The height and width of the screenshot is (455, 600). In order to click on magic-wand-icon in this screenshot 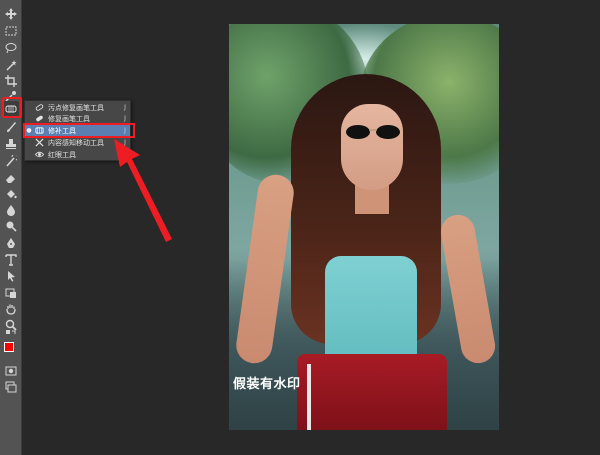, I will do `click(11, 65)`.